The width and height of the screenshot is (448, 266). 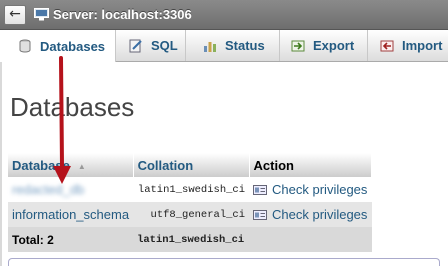 What do you see at coordinates (245, 45) in the screenshot?
I see `tab-label: Status` at bounding box center [245, 45].